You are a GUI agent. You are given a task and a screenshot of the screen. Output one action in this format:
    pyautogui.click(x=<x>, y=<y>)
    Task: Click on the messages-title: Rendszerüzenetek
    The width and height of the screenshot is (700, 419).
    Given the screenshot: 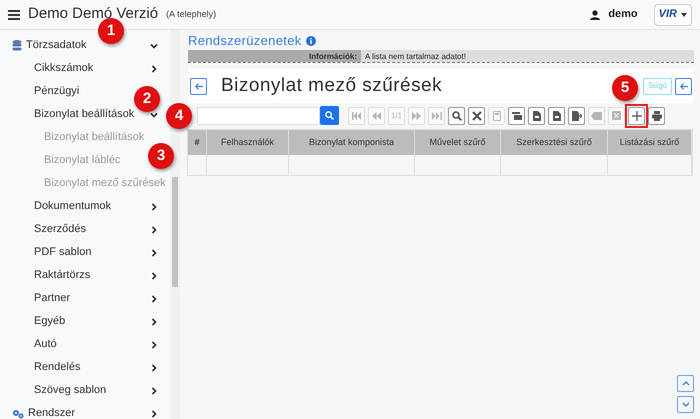 What is the action you would take?
    pyautogui.click(x=245, y=41)
    